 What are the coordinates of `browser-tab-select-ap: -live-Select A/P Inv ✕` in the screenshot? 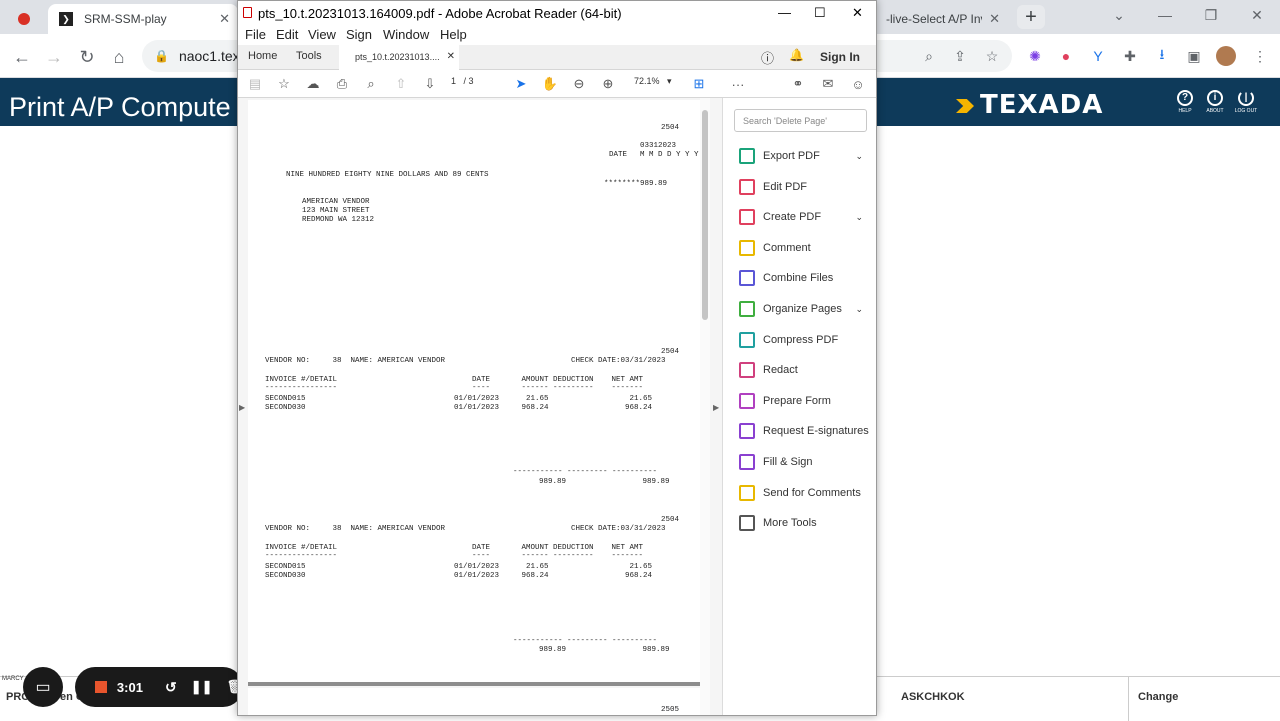 It's located at (942, 19).